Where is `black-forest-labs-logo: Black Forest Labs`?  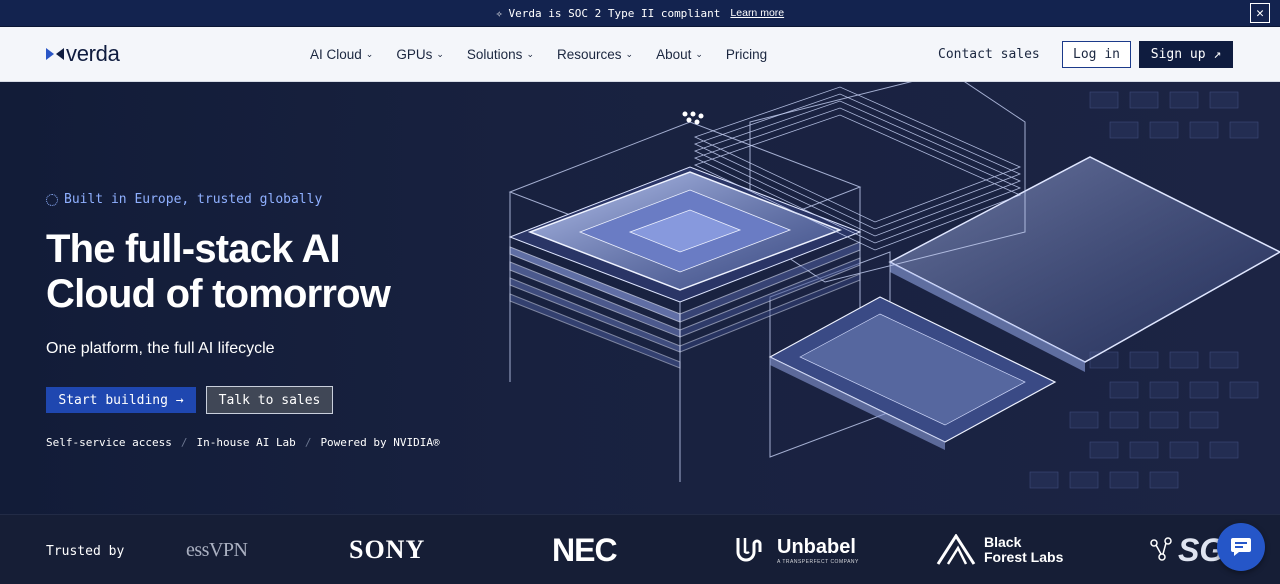 black-forest-labs-logo: Black Forest Labs is located at coordinates (999, 549).